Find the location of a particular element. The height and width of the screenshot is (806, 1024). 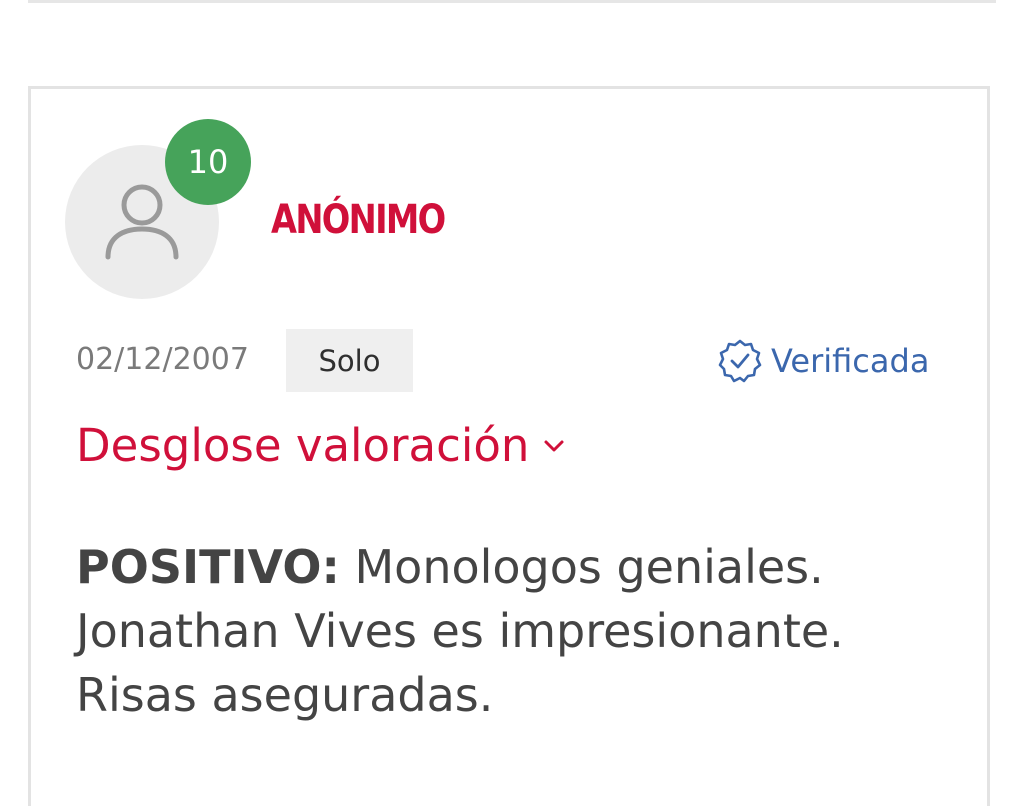

verified-badge: Verificada is located at coordinates (823, 361).